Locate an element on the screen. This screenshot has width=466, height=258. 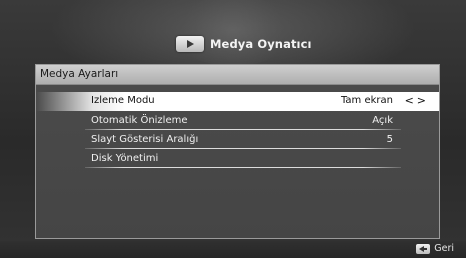
footer-bar: Geri is located at coordinates (233, 249).